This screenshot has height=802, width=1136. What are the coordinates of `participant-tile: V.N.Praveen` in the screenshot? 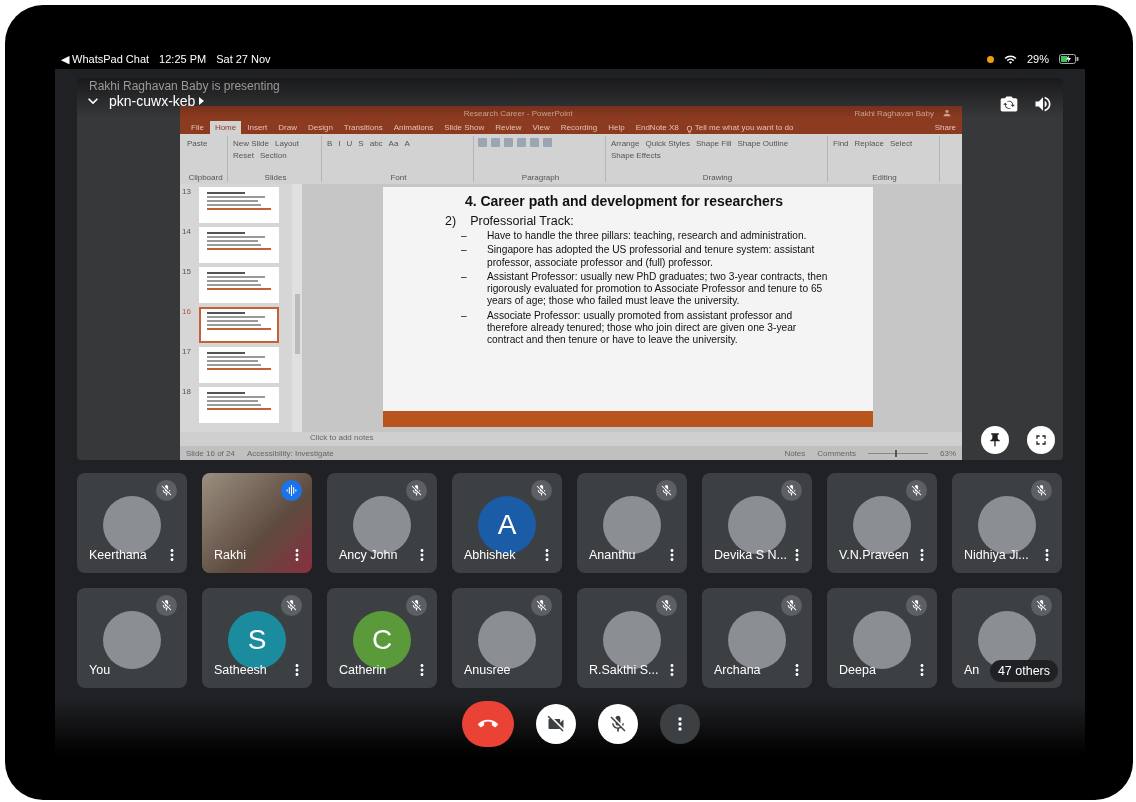 It's located at (882, 523).